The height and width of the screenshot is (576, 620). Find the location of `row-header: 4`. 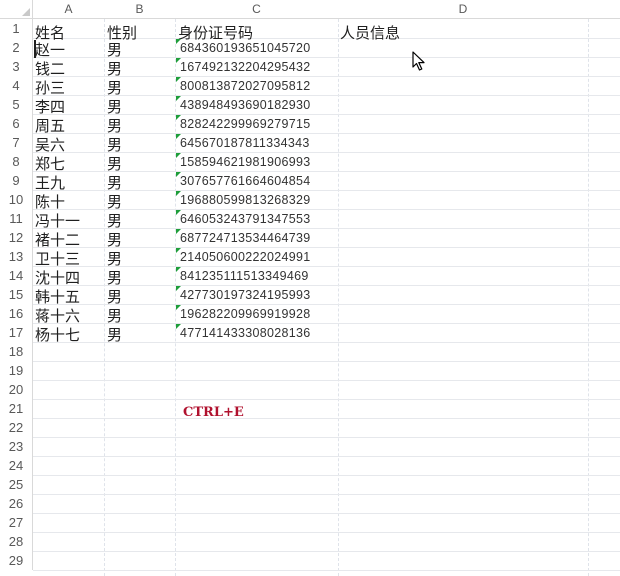

row-header: 4 is located at coordinates (16, 85).